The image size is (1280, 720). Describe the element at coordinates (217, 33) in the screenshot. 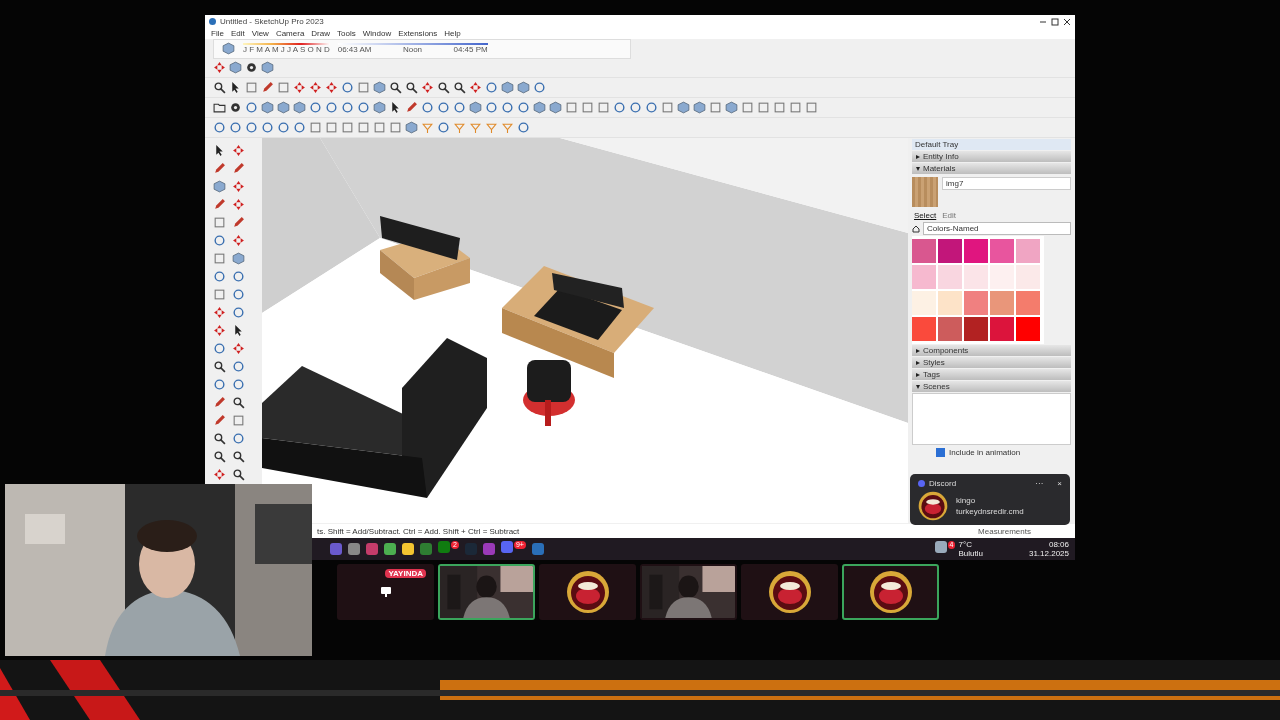

I see `menu-item: File` at that location.